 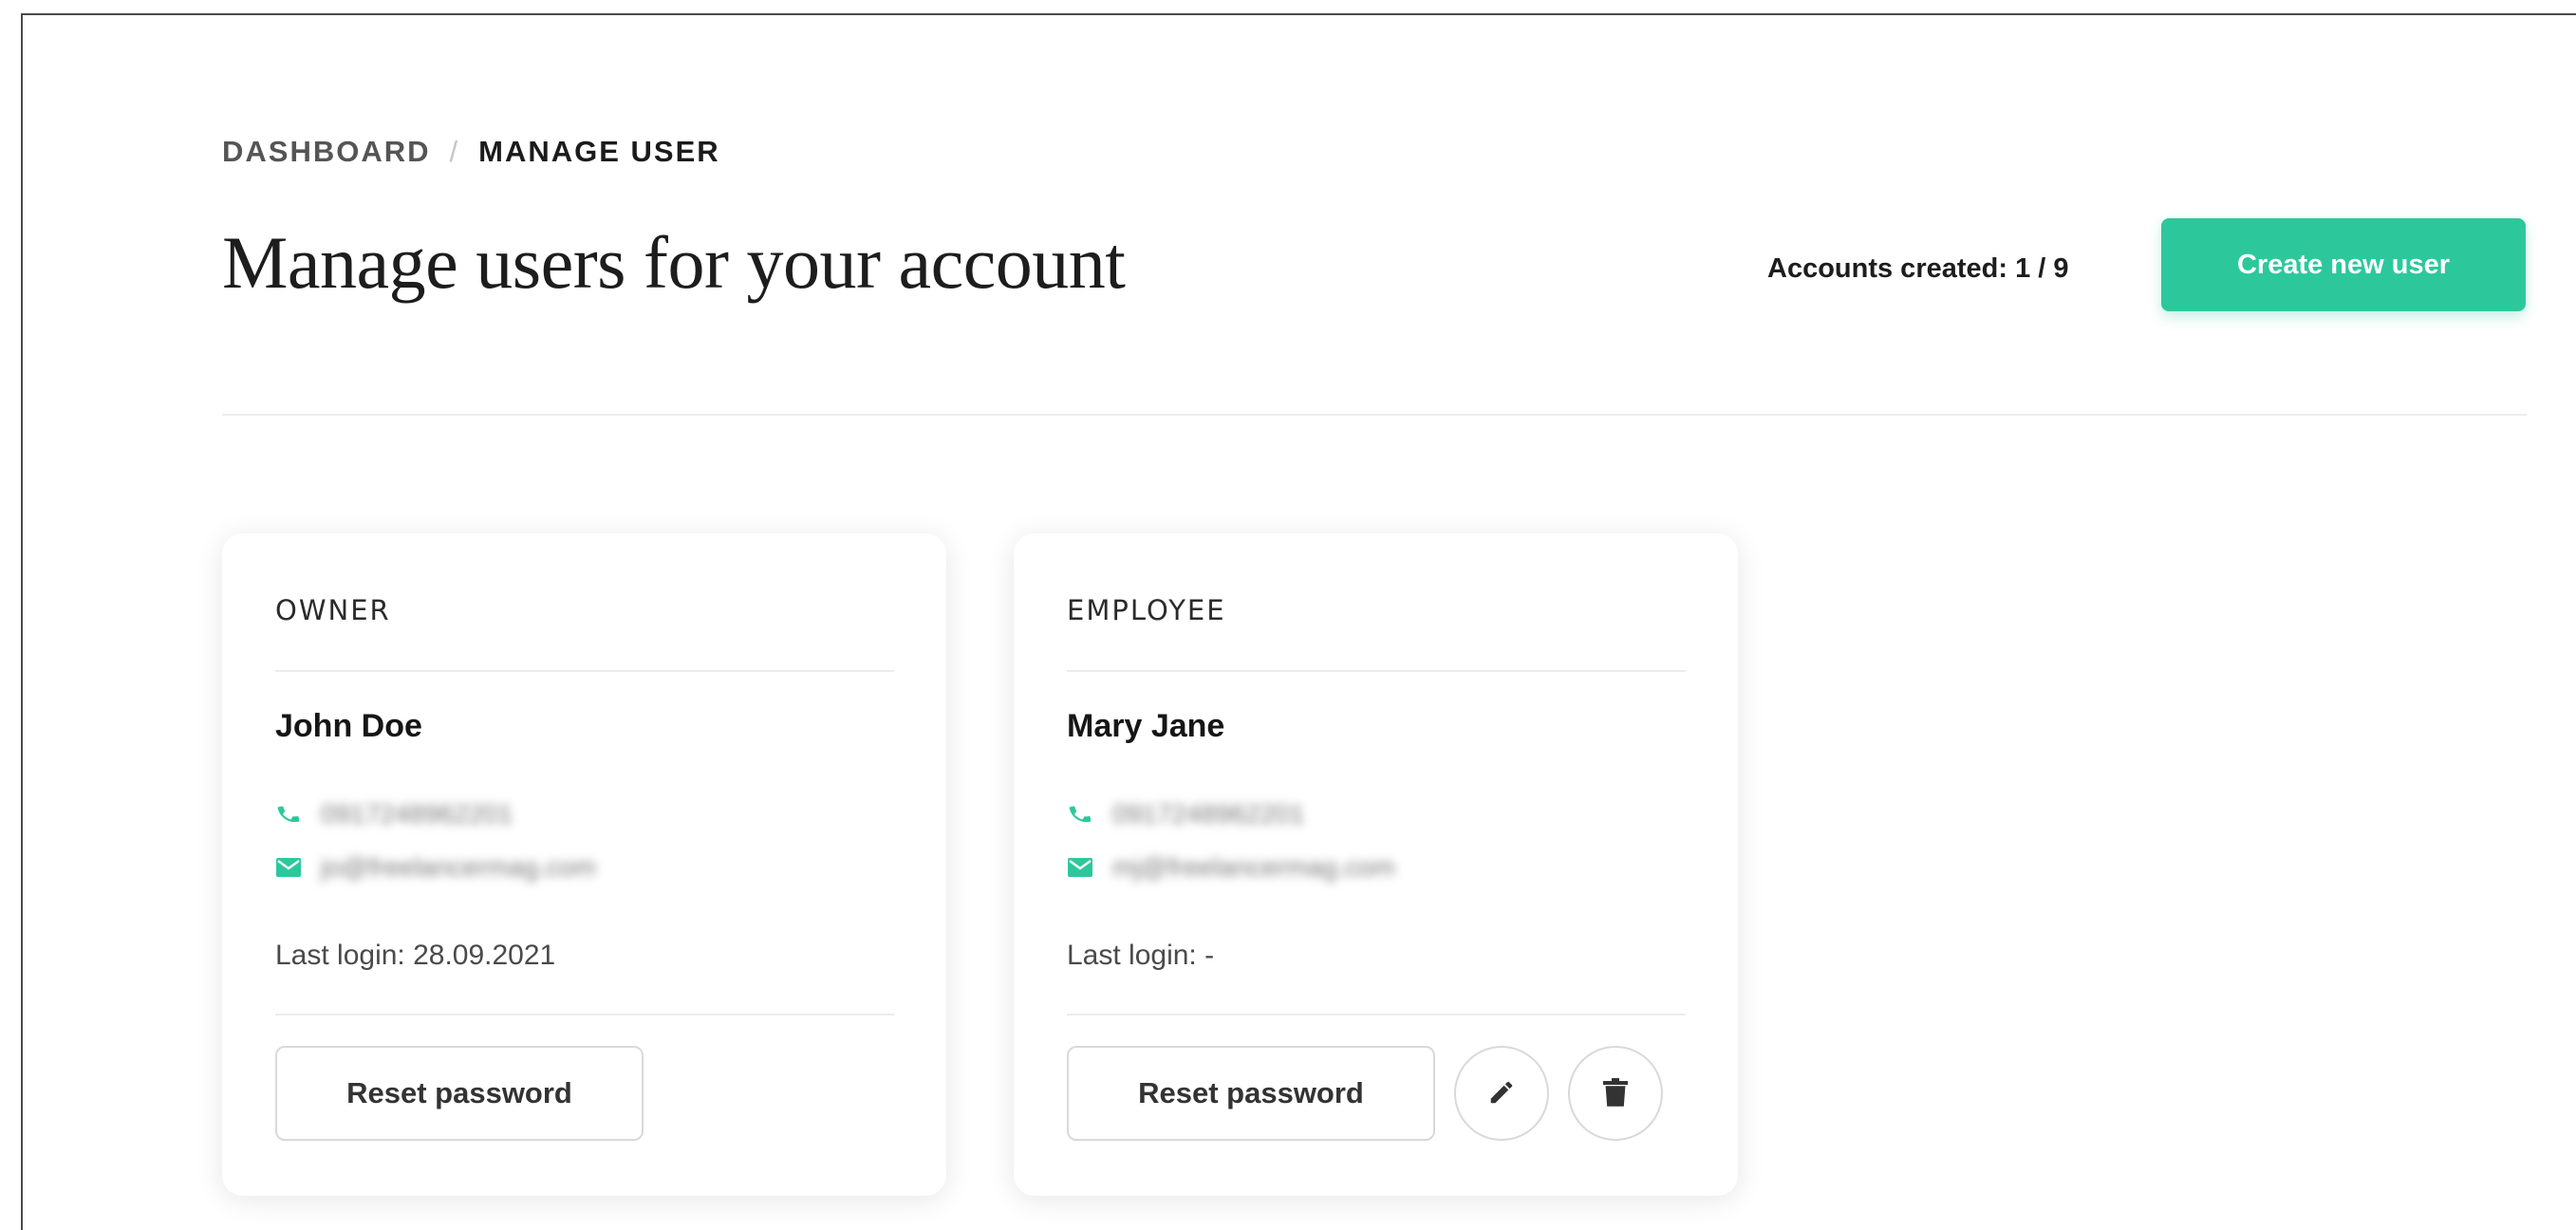 What do you see at coordinates (1146, 610) in the screenshot?
I see `user-role: EMPLOYEE` at bounding box center [1146, 610].